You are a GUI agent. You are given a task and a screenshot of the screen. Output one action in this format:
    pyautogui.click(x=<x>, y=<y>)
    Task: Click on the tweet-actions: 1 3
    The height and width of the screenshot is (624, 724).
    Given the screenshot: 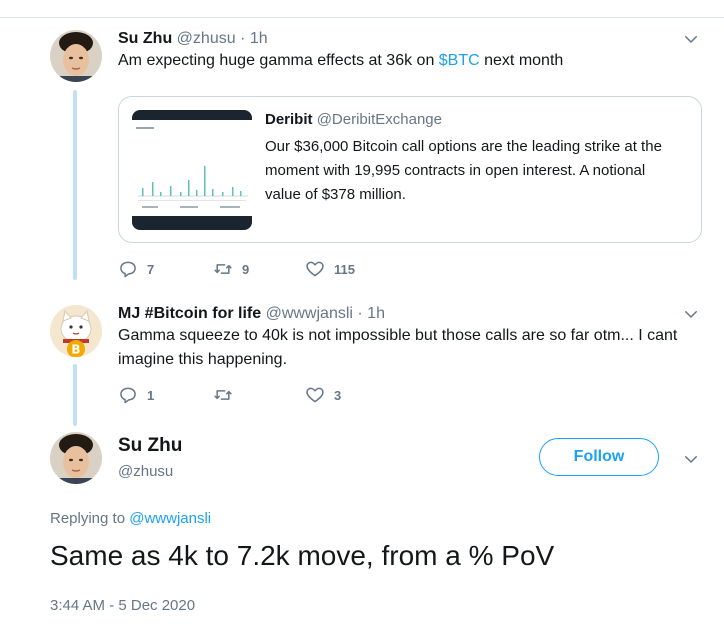 What is the action you would take?
    pyautogui.click(x=268, y=396)
    